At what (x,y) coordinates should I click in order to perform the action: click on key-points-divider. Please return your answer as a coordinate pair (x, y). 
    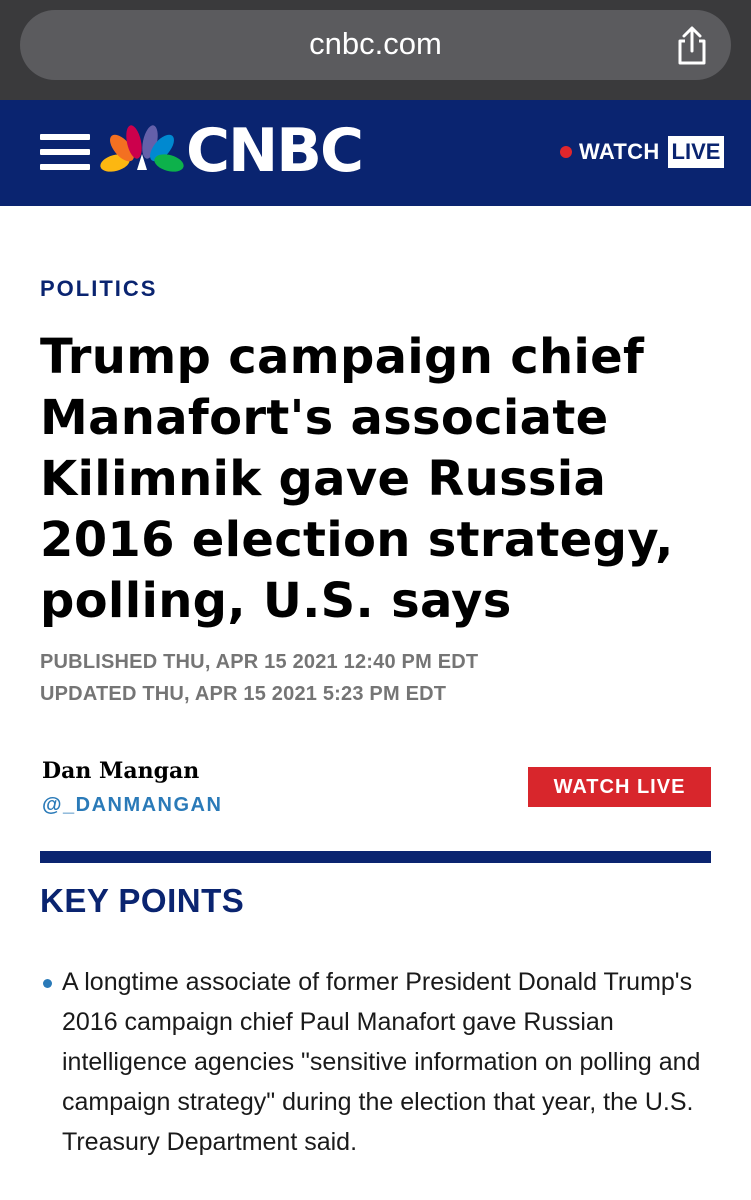
    Looking at the image, I should click on (375, 857).